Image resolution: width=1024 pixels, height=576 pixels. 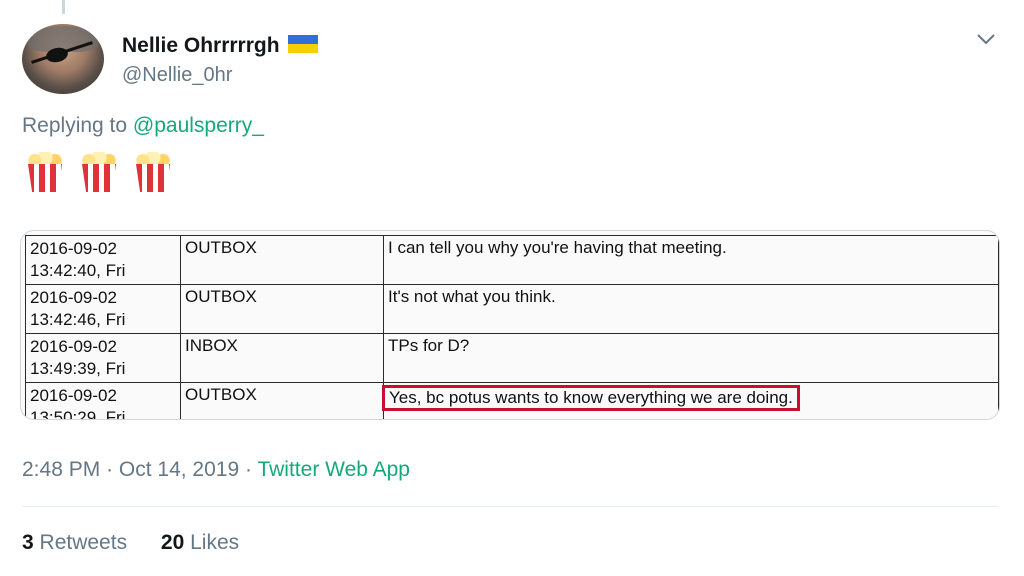 I want to click on date-cell: 2016-09-02 13:50:29, Fri, so click(x=103, y=401).